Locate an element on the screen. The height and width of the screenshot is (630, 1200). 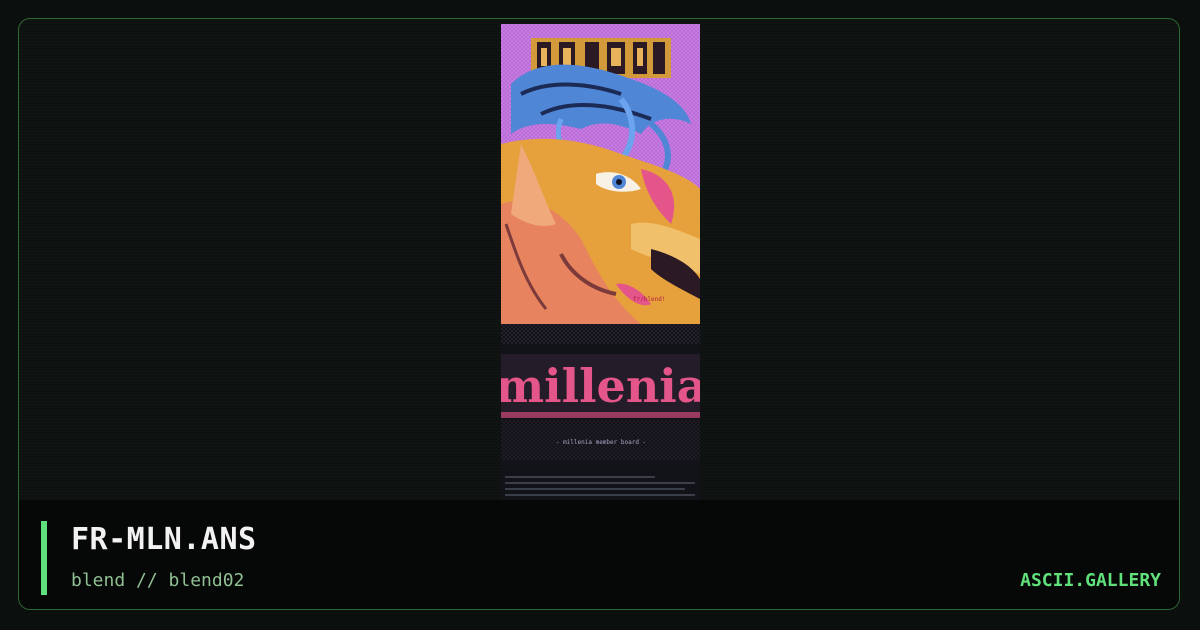
art-signature: fr/blend! is located at coordinates (649, 299).